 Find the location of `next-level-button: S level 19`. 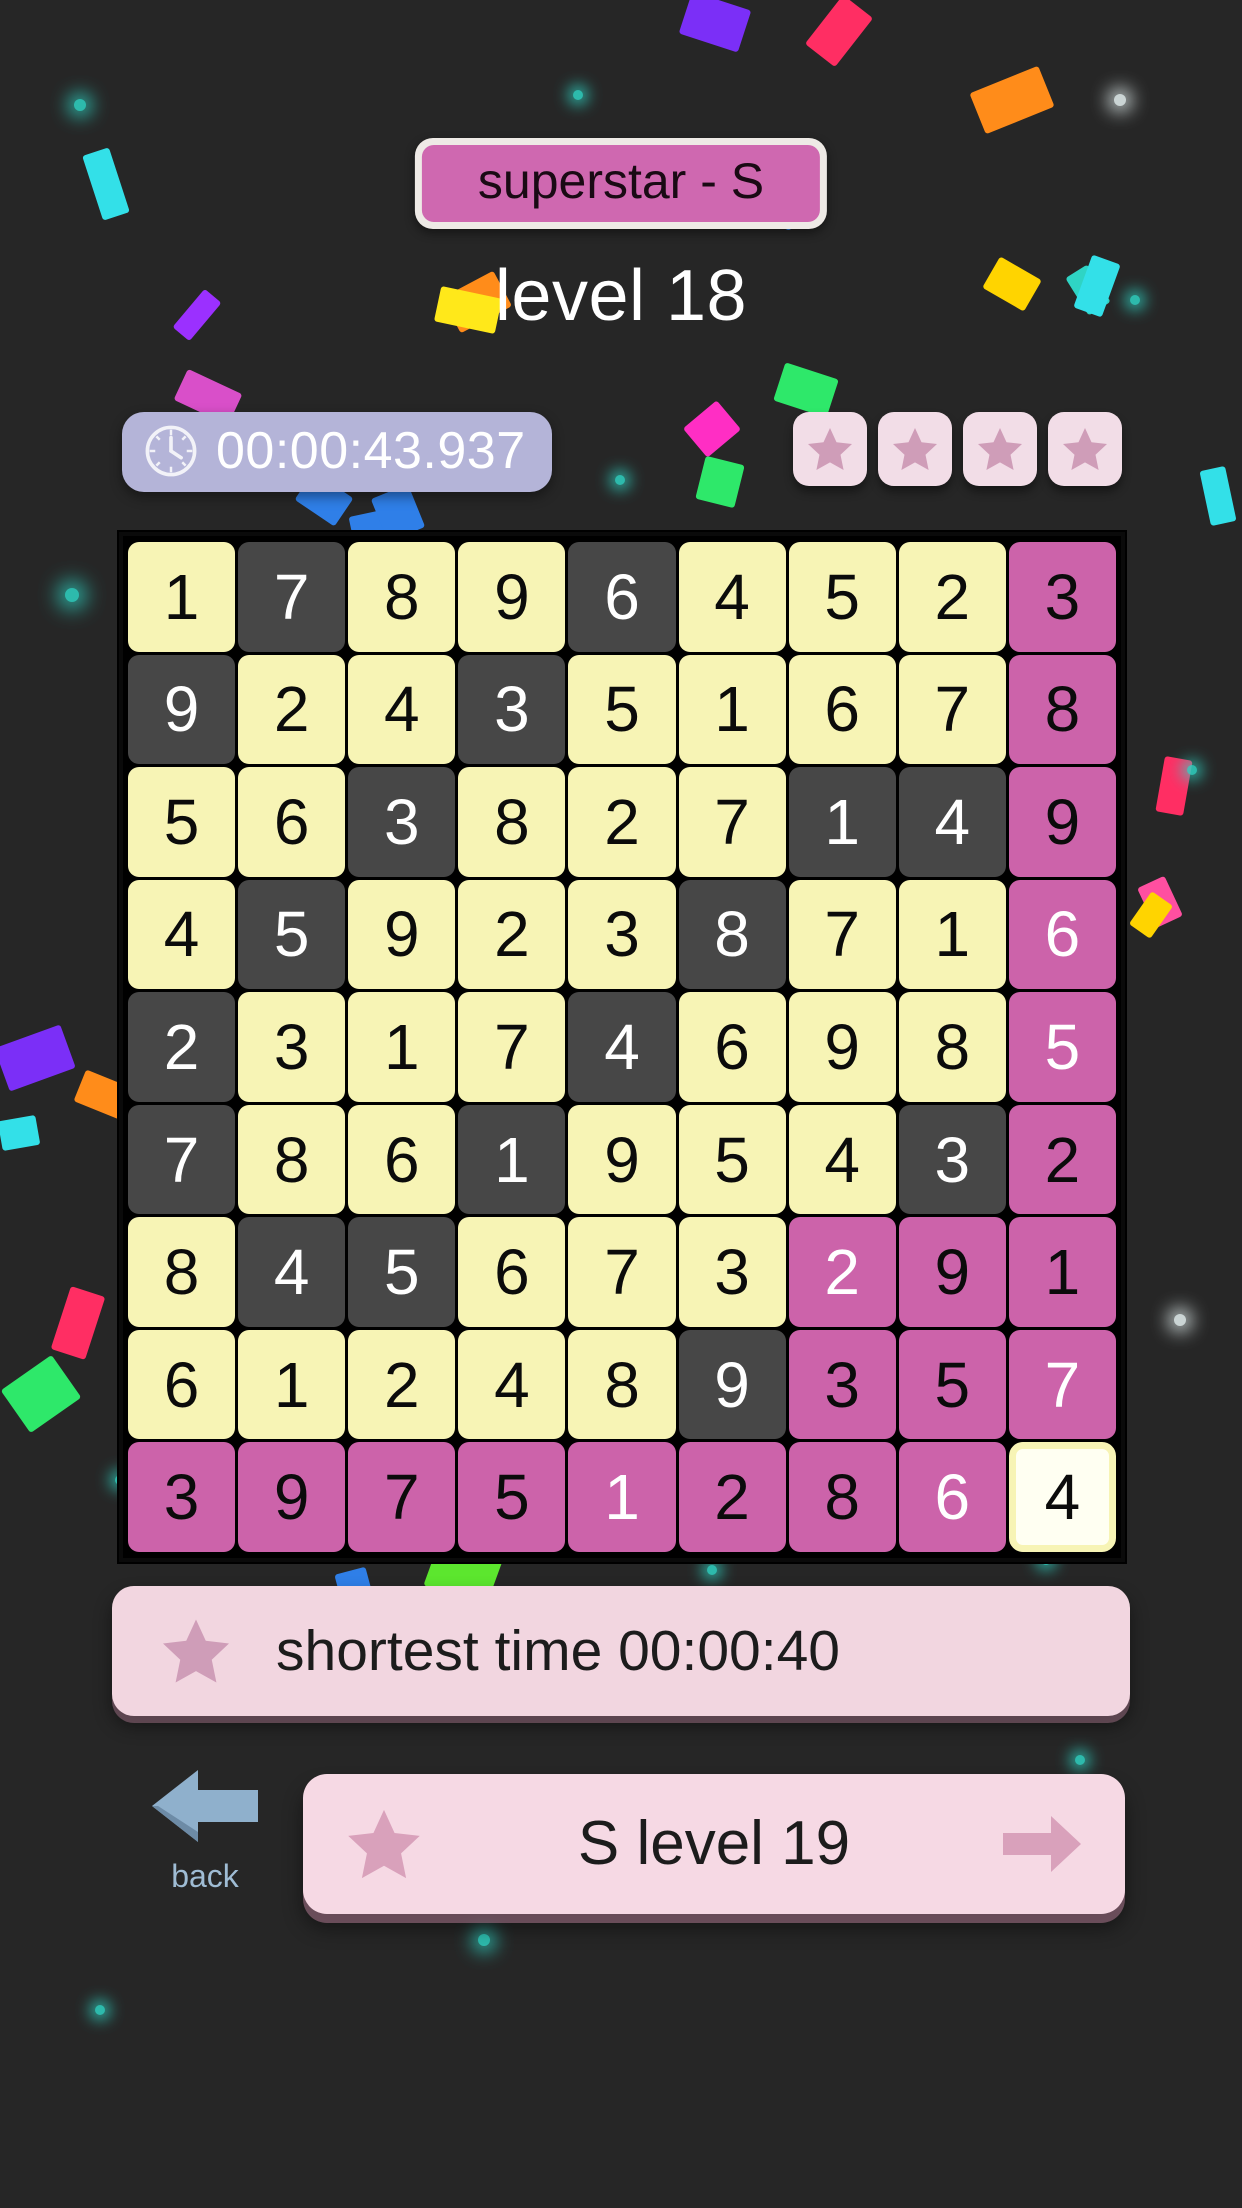

next-level-button: S level 19 is located at coordinates (714, 1844).